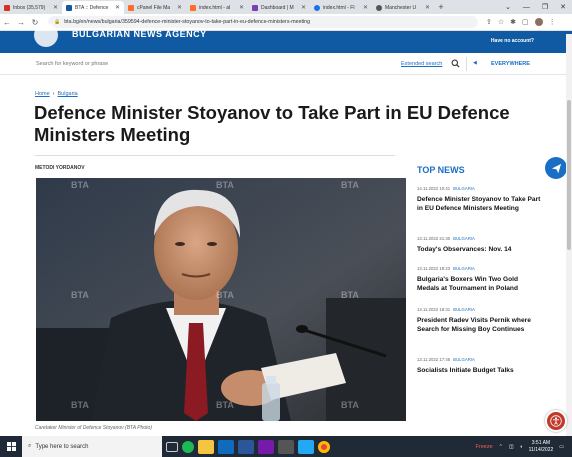 This screenshot has height=457, width=572. I want to click on site-logo-icon, so click(46, 35).